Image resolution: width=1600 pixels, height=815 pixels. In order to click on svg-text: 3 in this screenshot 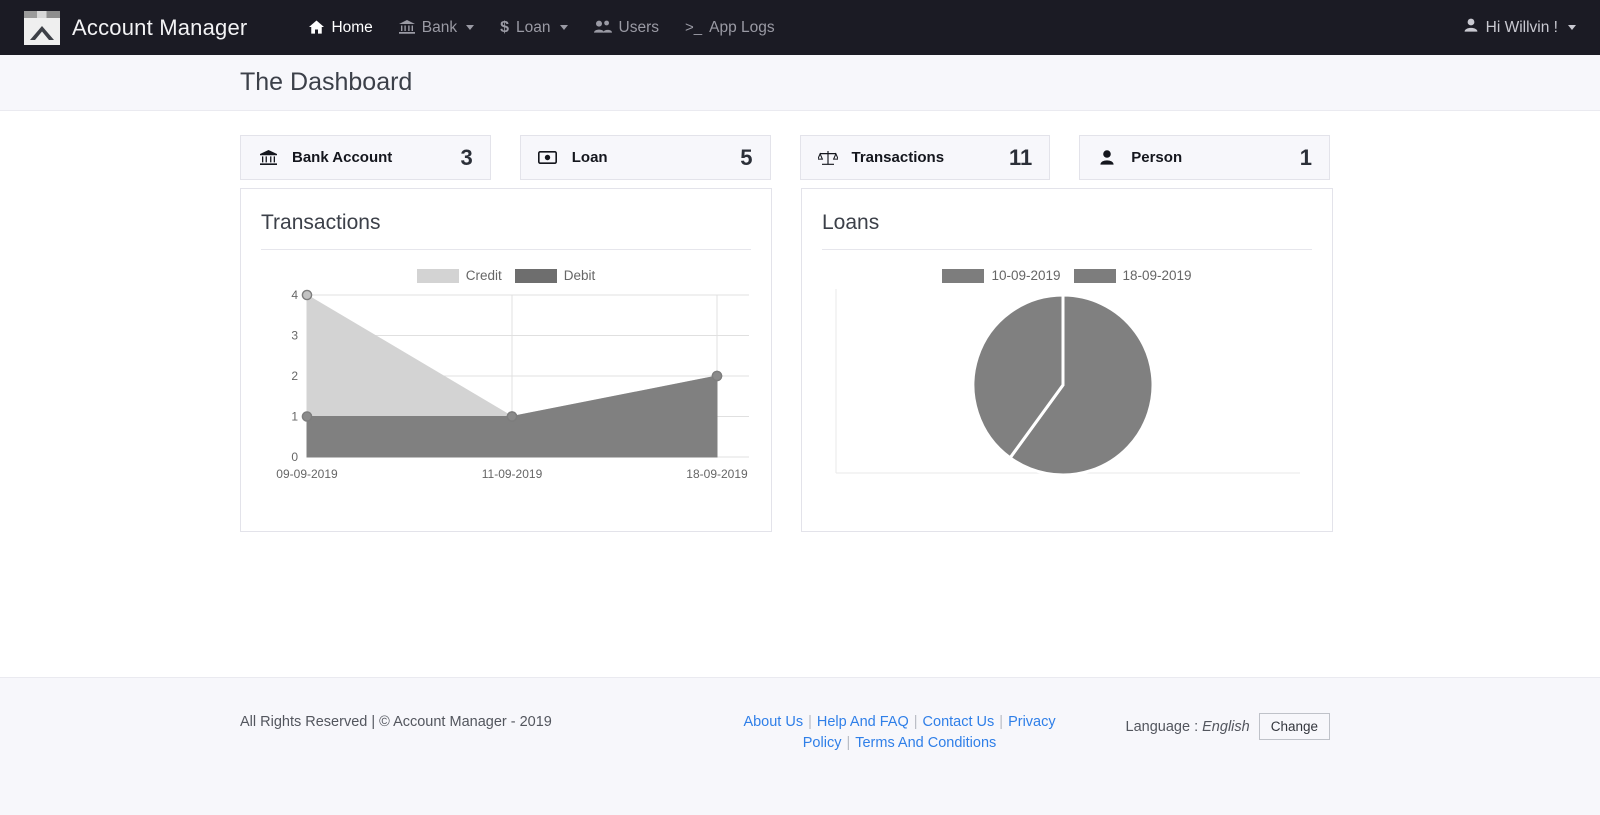, I will do `click(294, 336)`.